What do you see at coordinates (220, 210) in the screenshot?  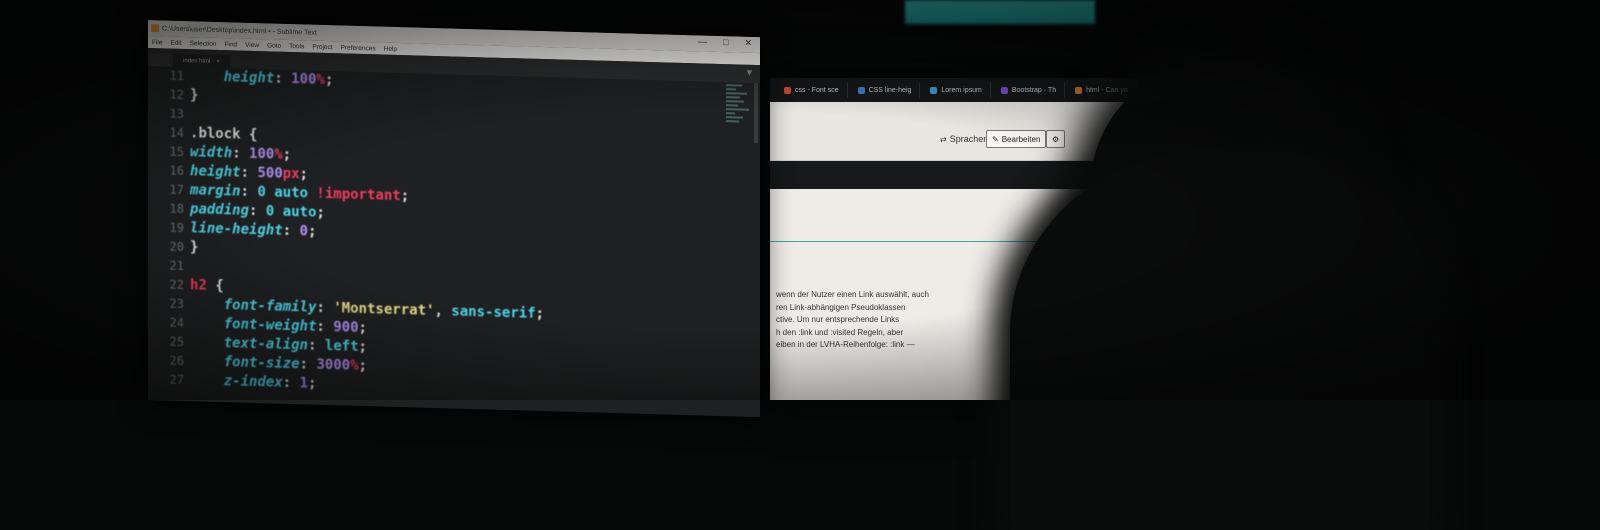 I see `code-token: padding` at bounding box center [220, 210].